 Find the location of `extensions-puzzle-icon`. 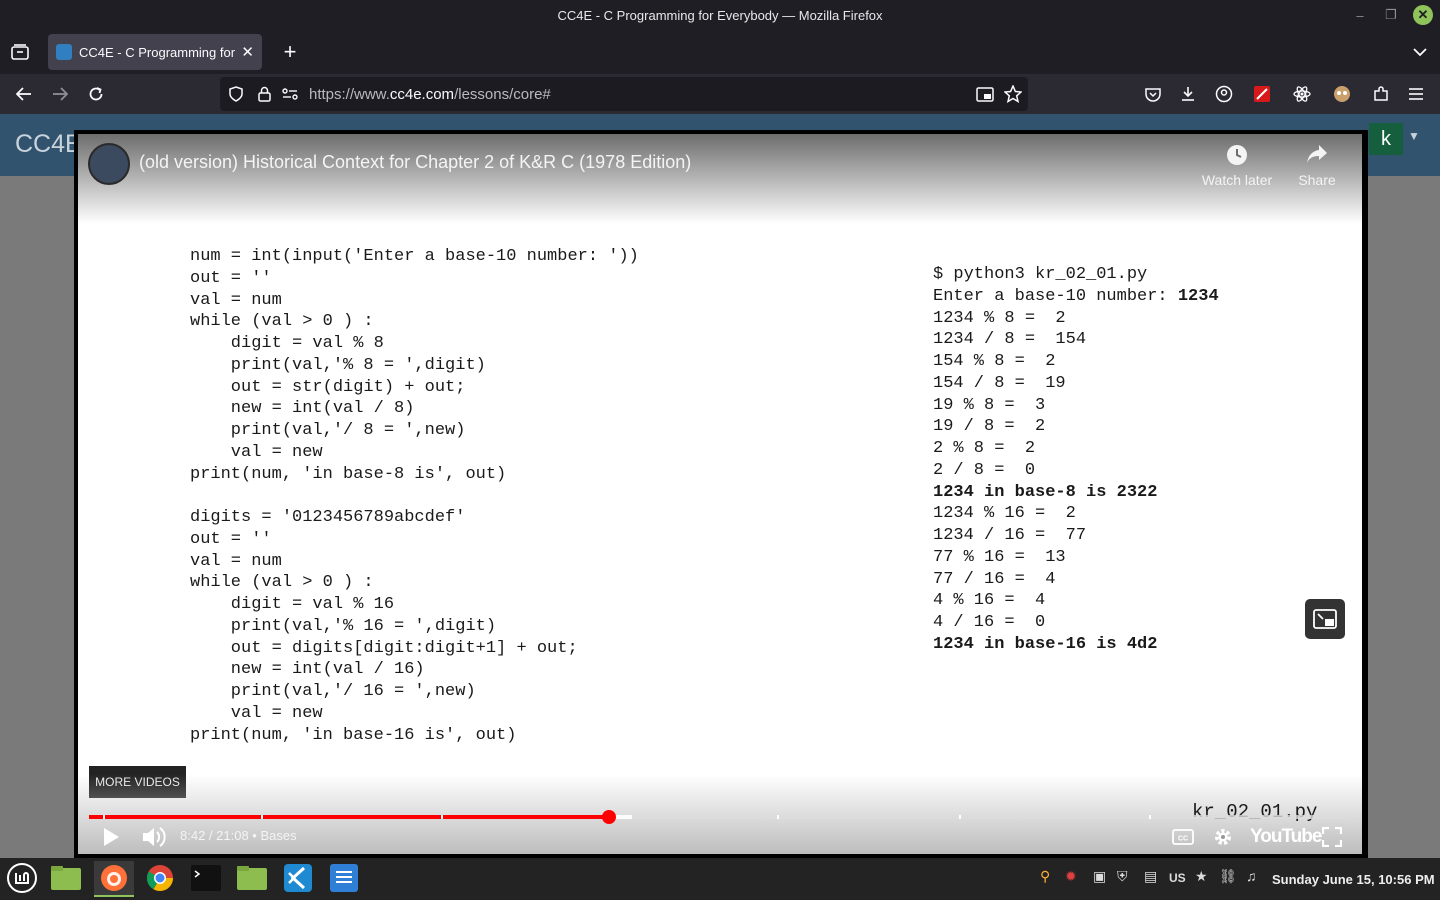

extensions-puzzle-icon is located at coordinates (1381, 94).